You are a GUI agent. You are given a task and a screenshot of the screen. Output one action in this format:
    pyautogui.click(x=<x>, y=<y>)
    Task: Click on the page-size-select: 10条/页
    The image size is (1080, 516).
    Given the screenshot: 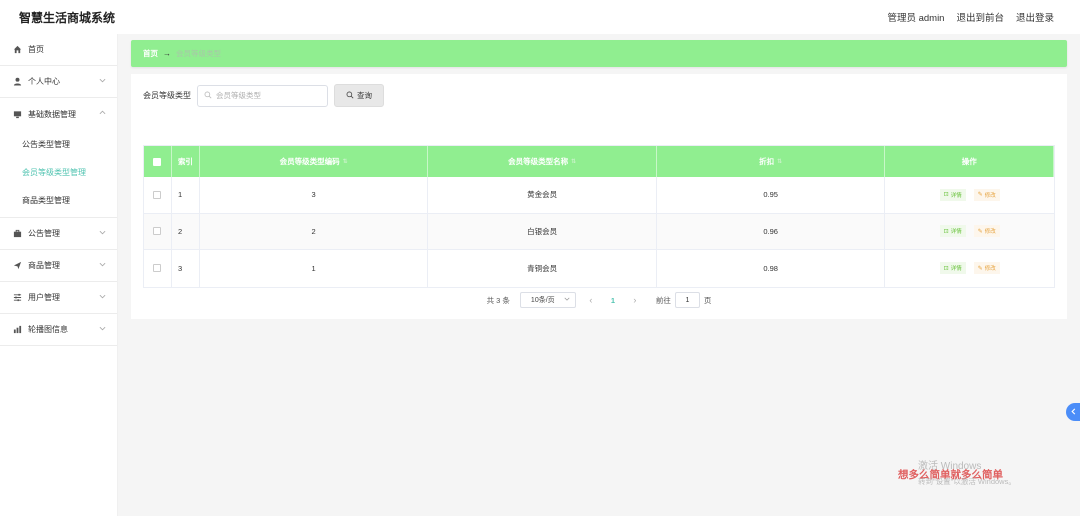 What is the action you would take?
    pyautogui.click(x=547, y=300)
    